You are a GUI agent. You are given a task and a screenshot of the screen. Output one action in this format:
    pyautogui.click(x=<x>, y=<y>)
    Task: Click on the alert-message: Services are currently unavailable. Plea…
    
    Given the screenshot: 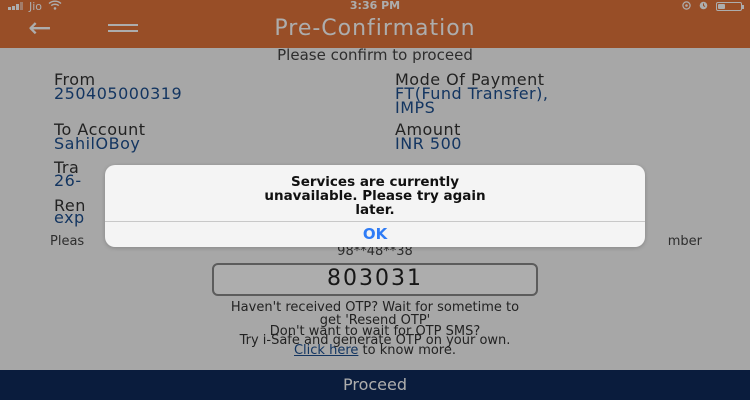 What is the action you would take?
    pyautogui.click(x=375, y=196)
    